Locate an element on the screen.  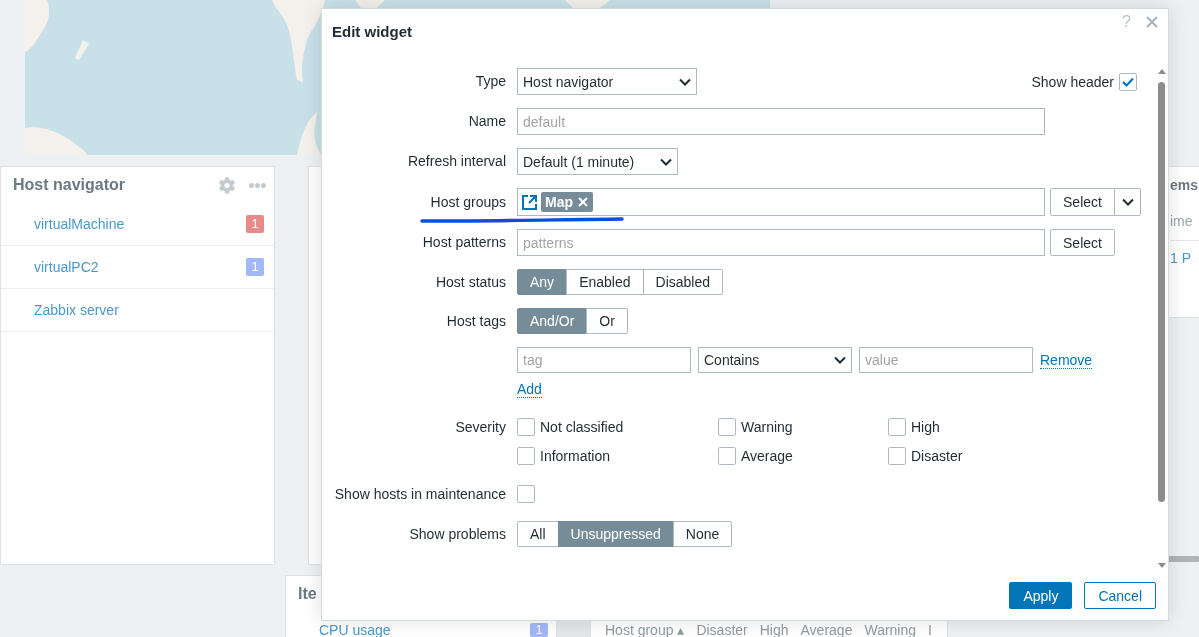
widget-title: Host navigator is located at coordinates (69, 185).